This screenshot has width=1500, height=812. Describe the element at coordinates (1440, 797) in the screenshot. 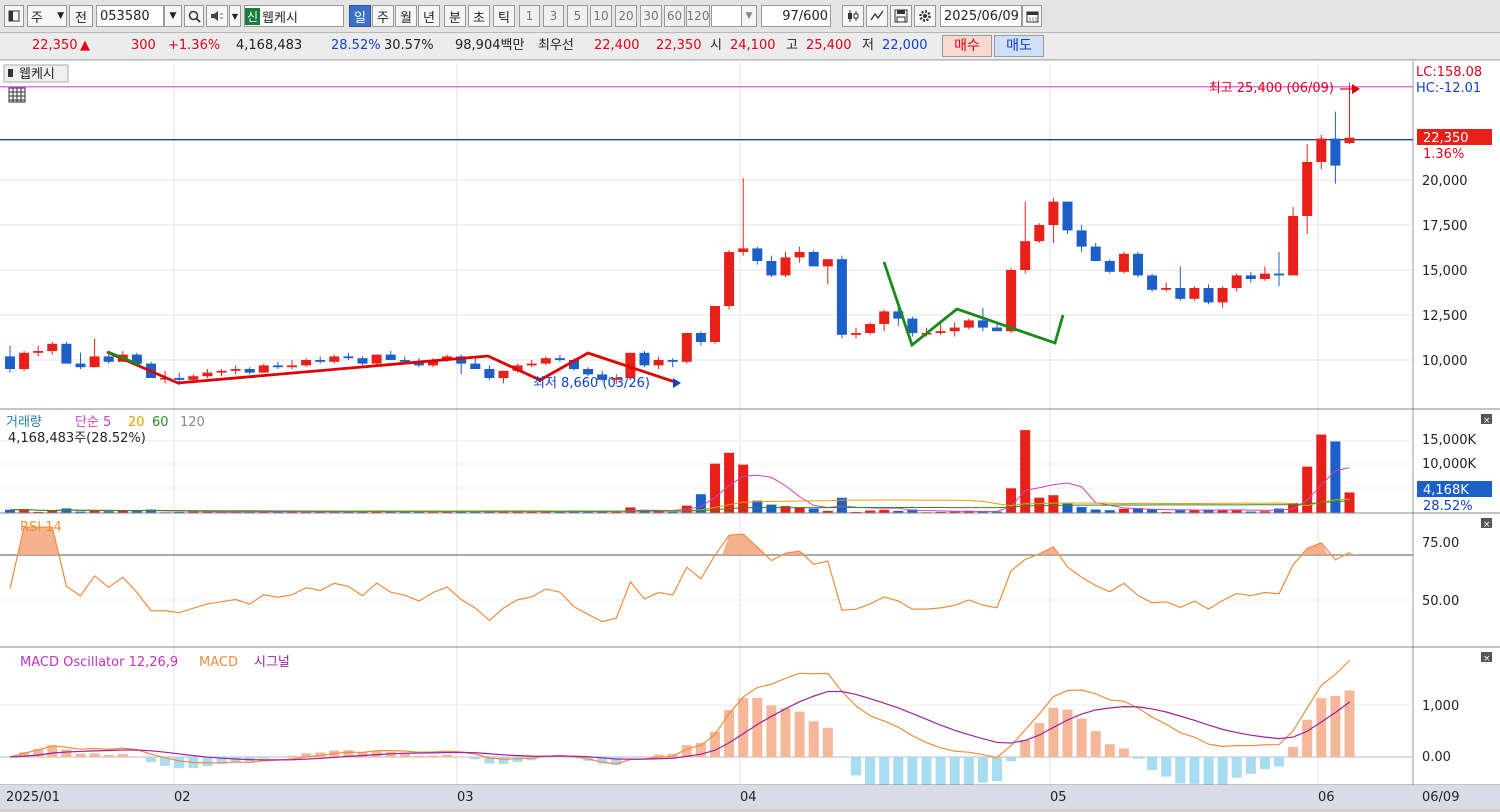

I see `x-axis-label: 06/09` at that location.